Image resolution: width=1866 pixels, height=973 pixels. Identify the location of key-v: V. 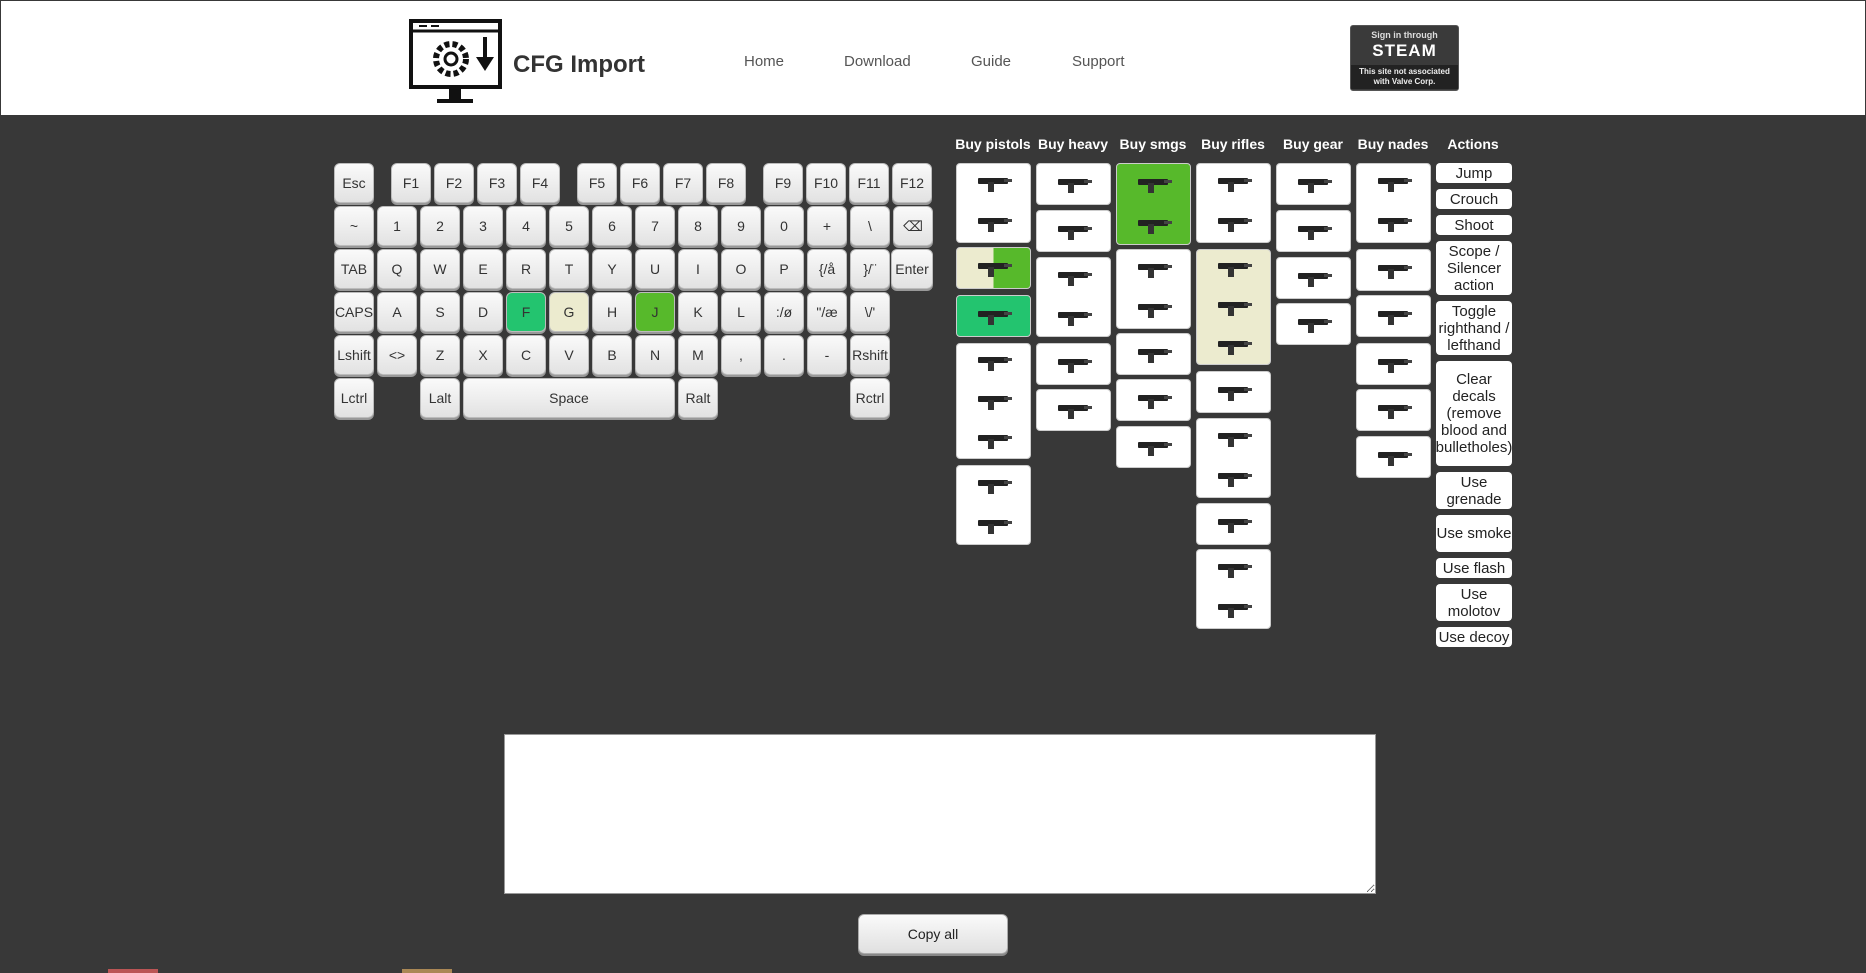
(569, 355).